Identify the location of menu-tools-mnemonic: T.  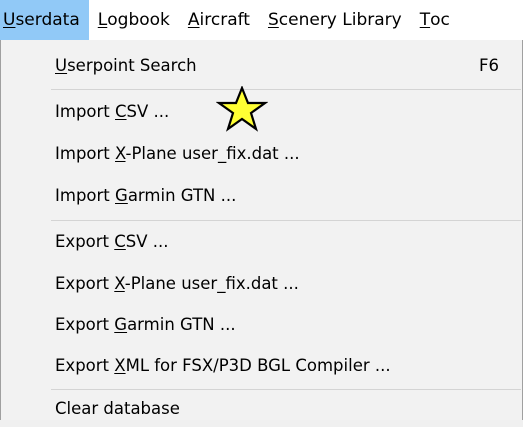
(425, 20).